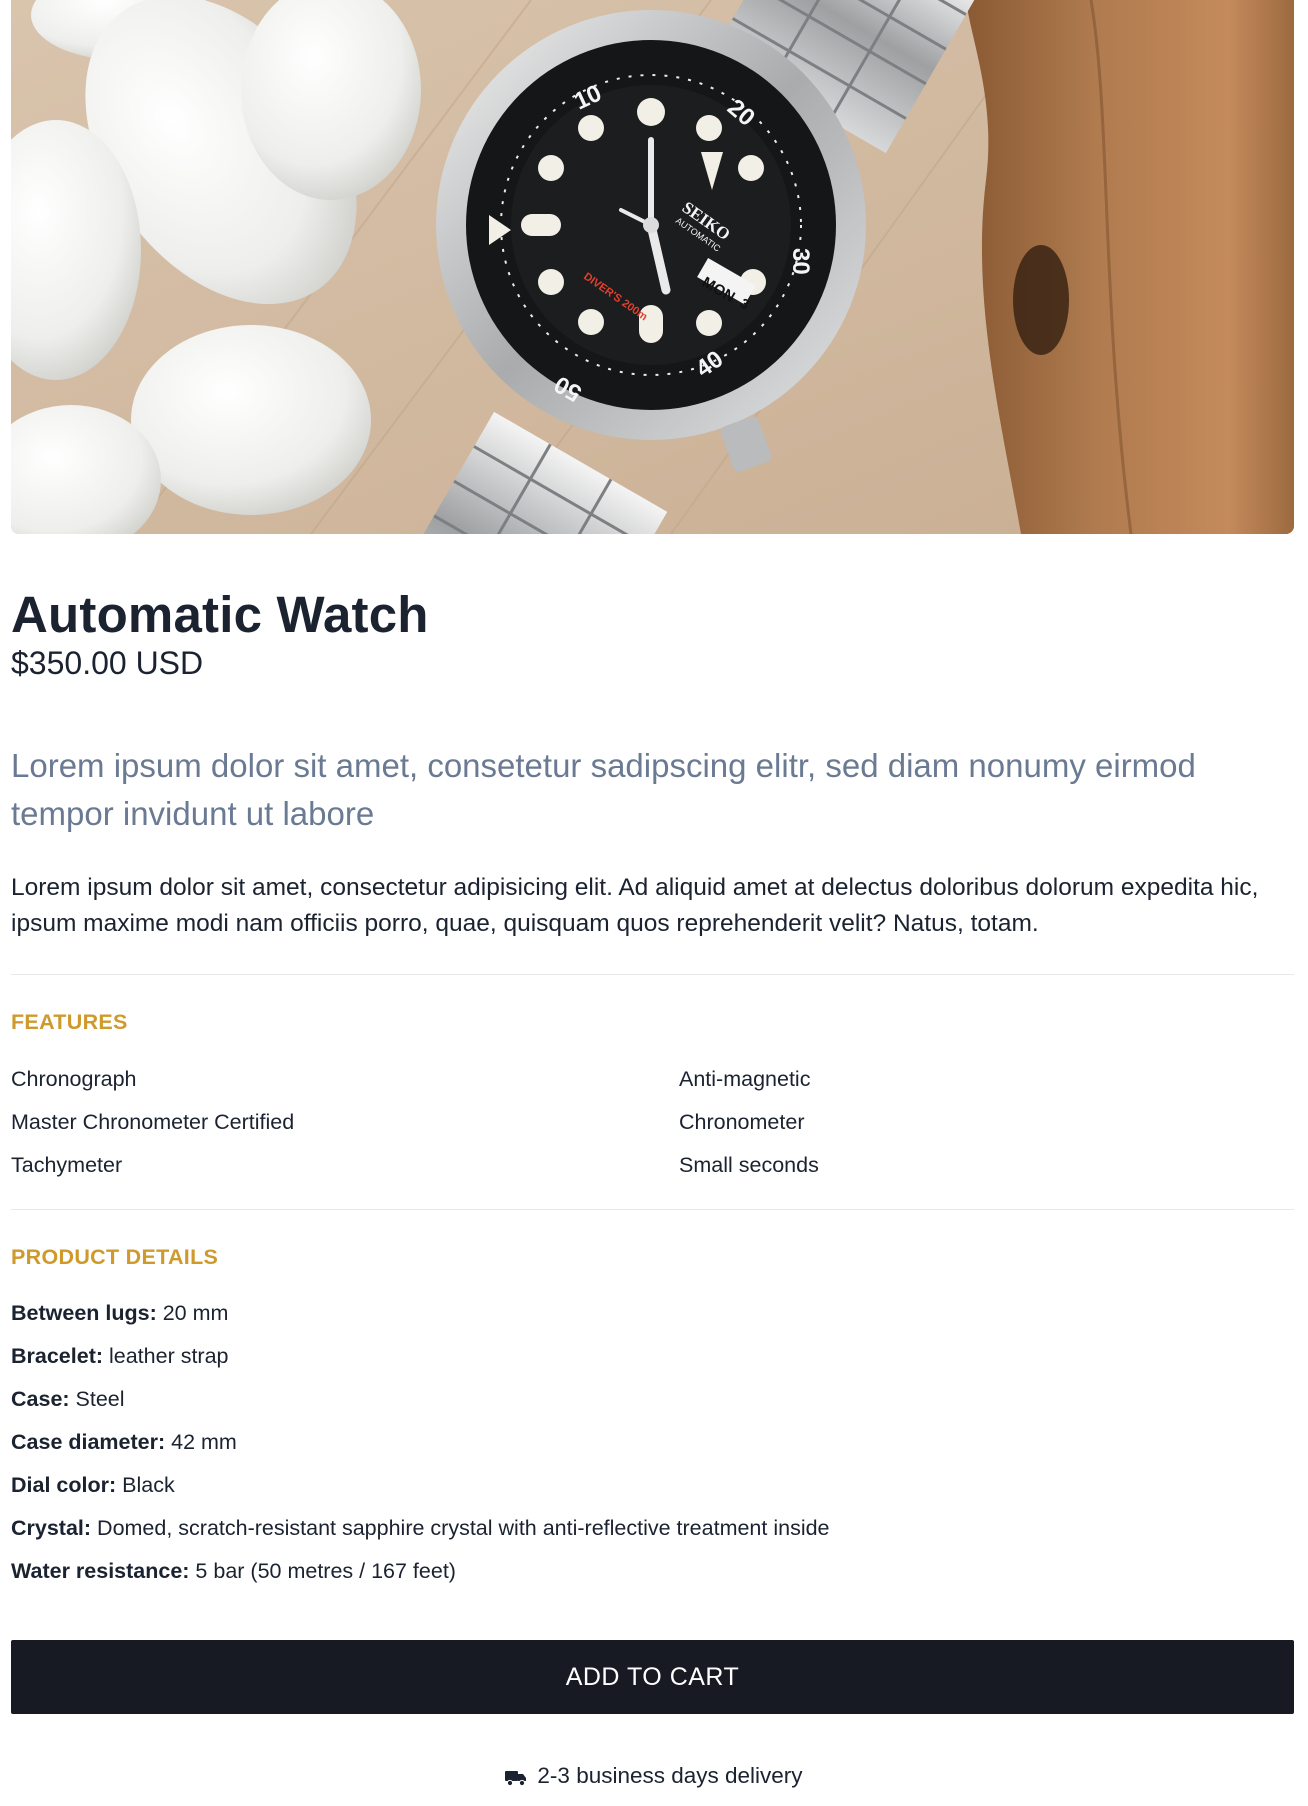  Describe the element at coordinates (69, 1022) in the screenshot. I see `features-heading: FEATURES` at that location.